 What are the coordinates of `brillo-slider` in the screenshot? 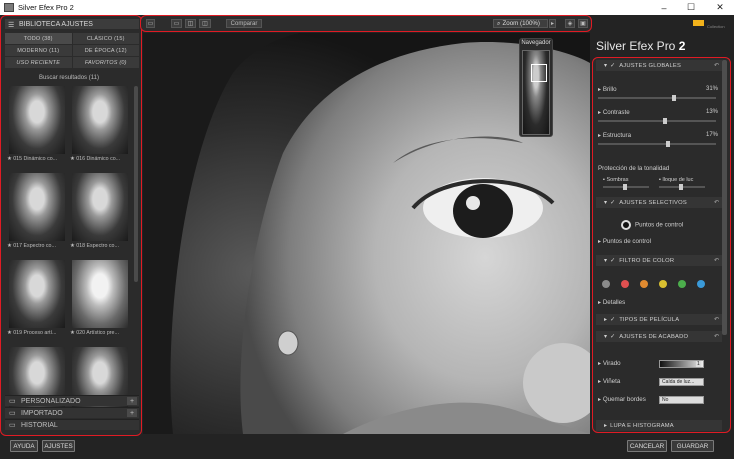 It's located at (657, 98).